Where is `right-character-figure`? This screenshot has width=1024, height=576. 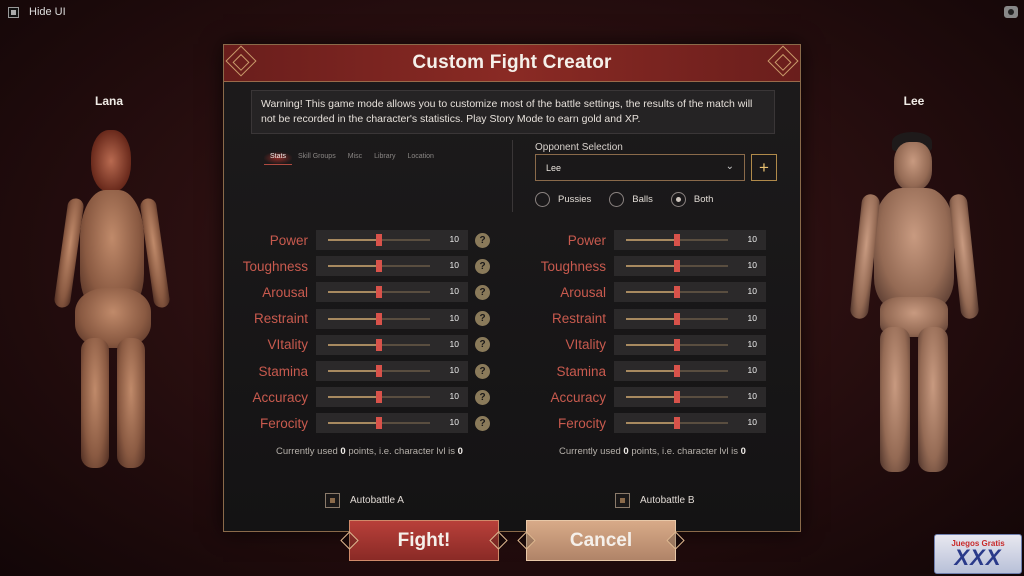 right-character-figure is located at coordinates (914, 306).